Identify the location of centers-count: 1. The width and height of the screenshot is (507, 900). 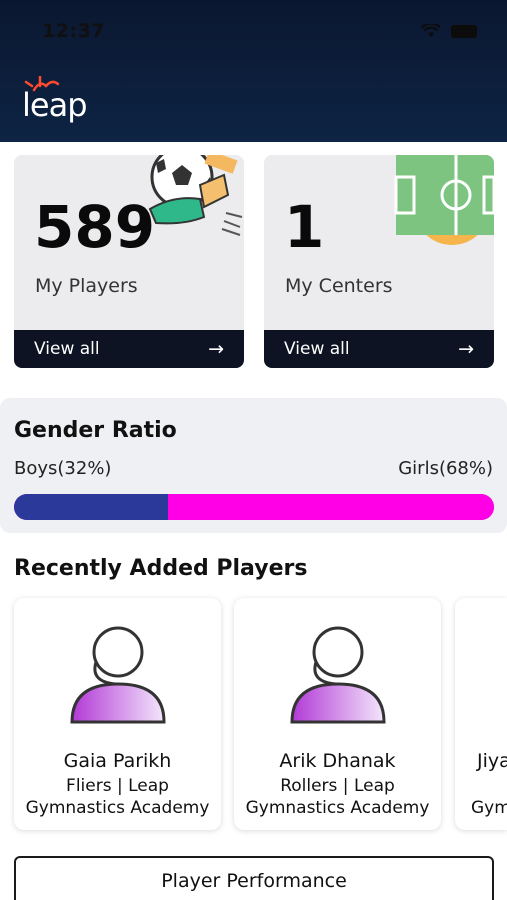
(304, 227).